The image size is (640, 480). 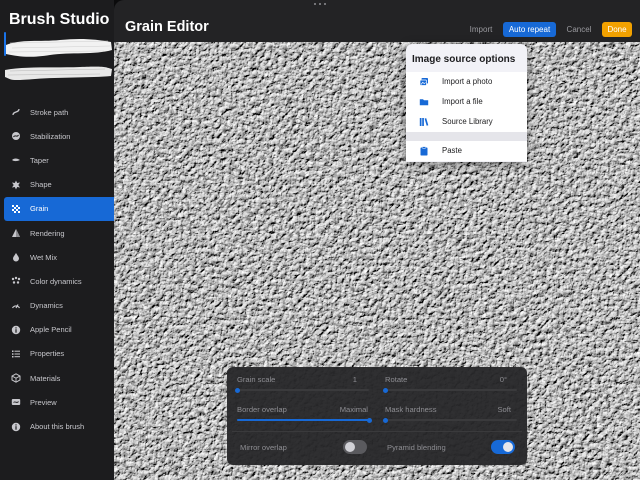 I want to click on sidebar-item-label: About this brush, so click(x=57, y=427).